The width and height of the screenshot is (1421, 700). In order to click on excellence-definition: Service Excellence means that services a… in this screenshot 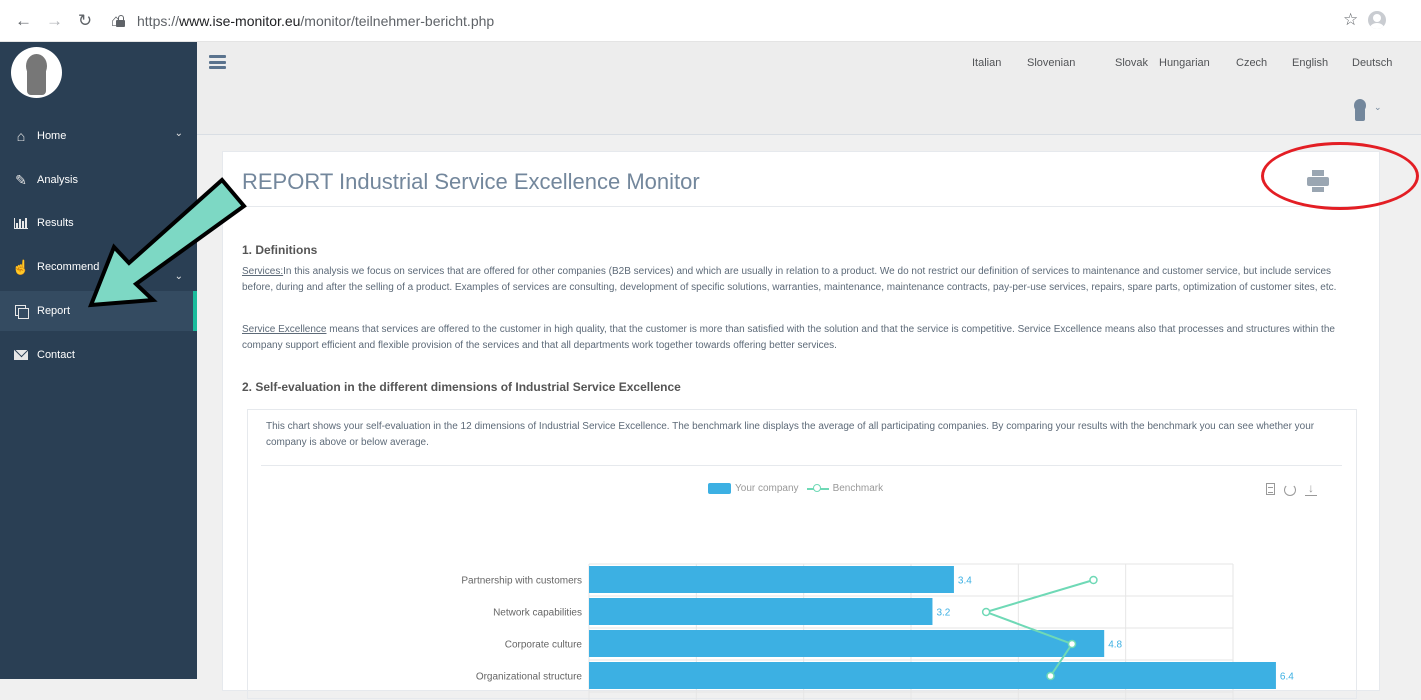, I will do `click(802, 338)`.